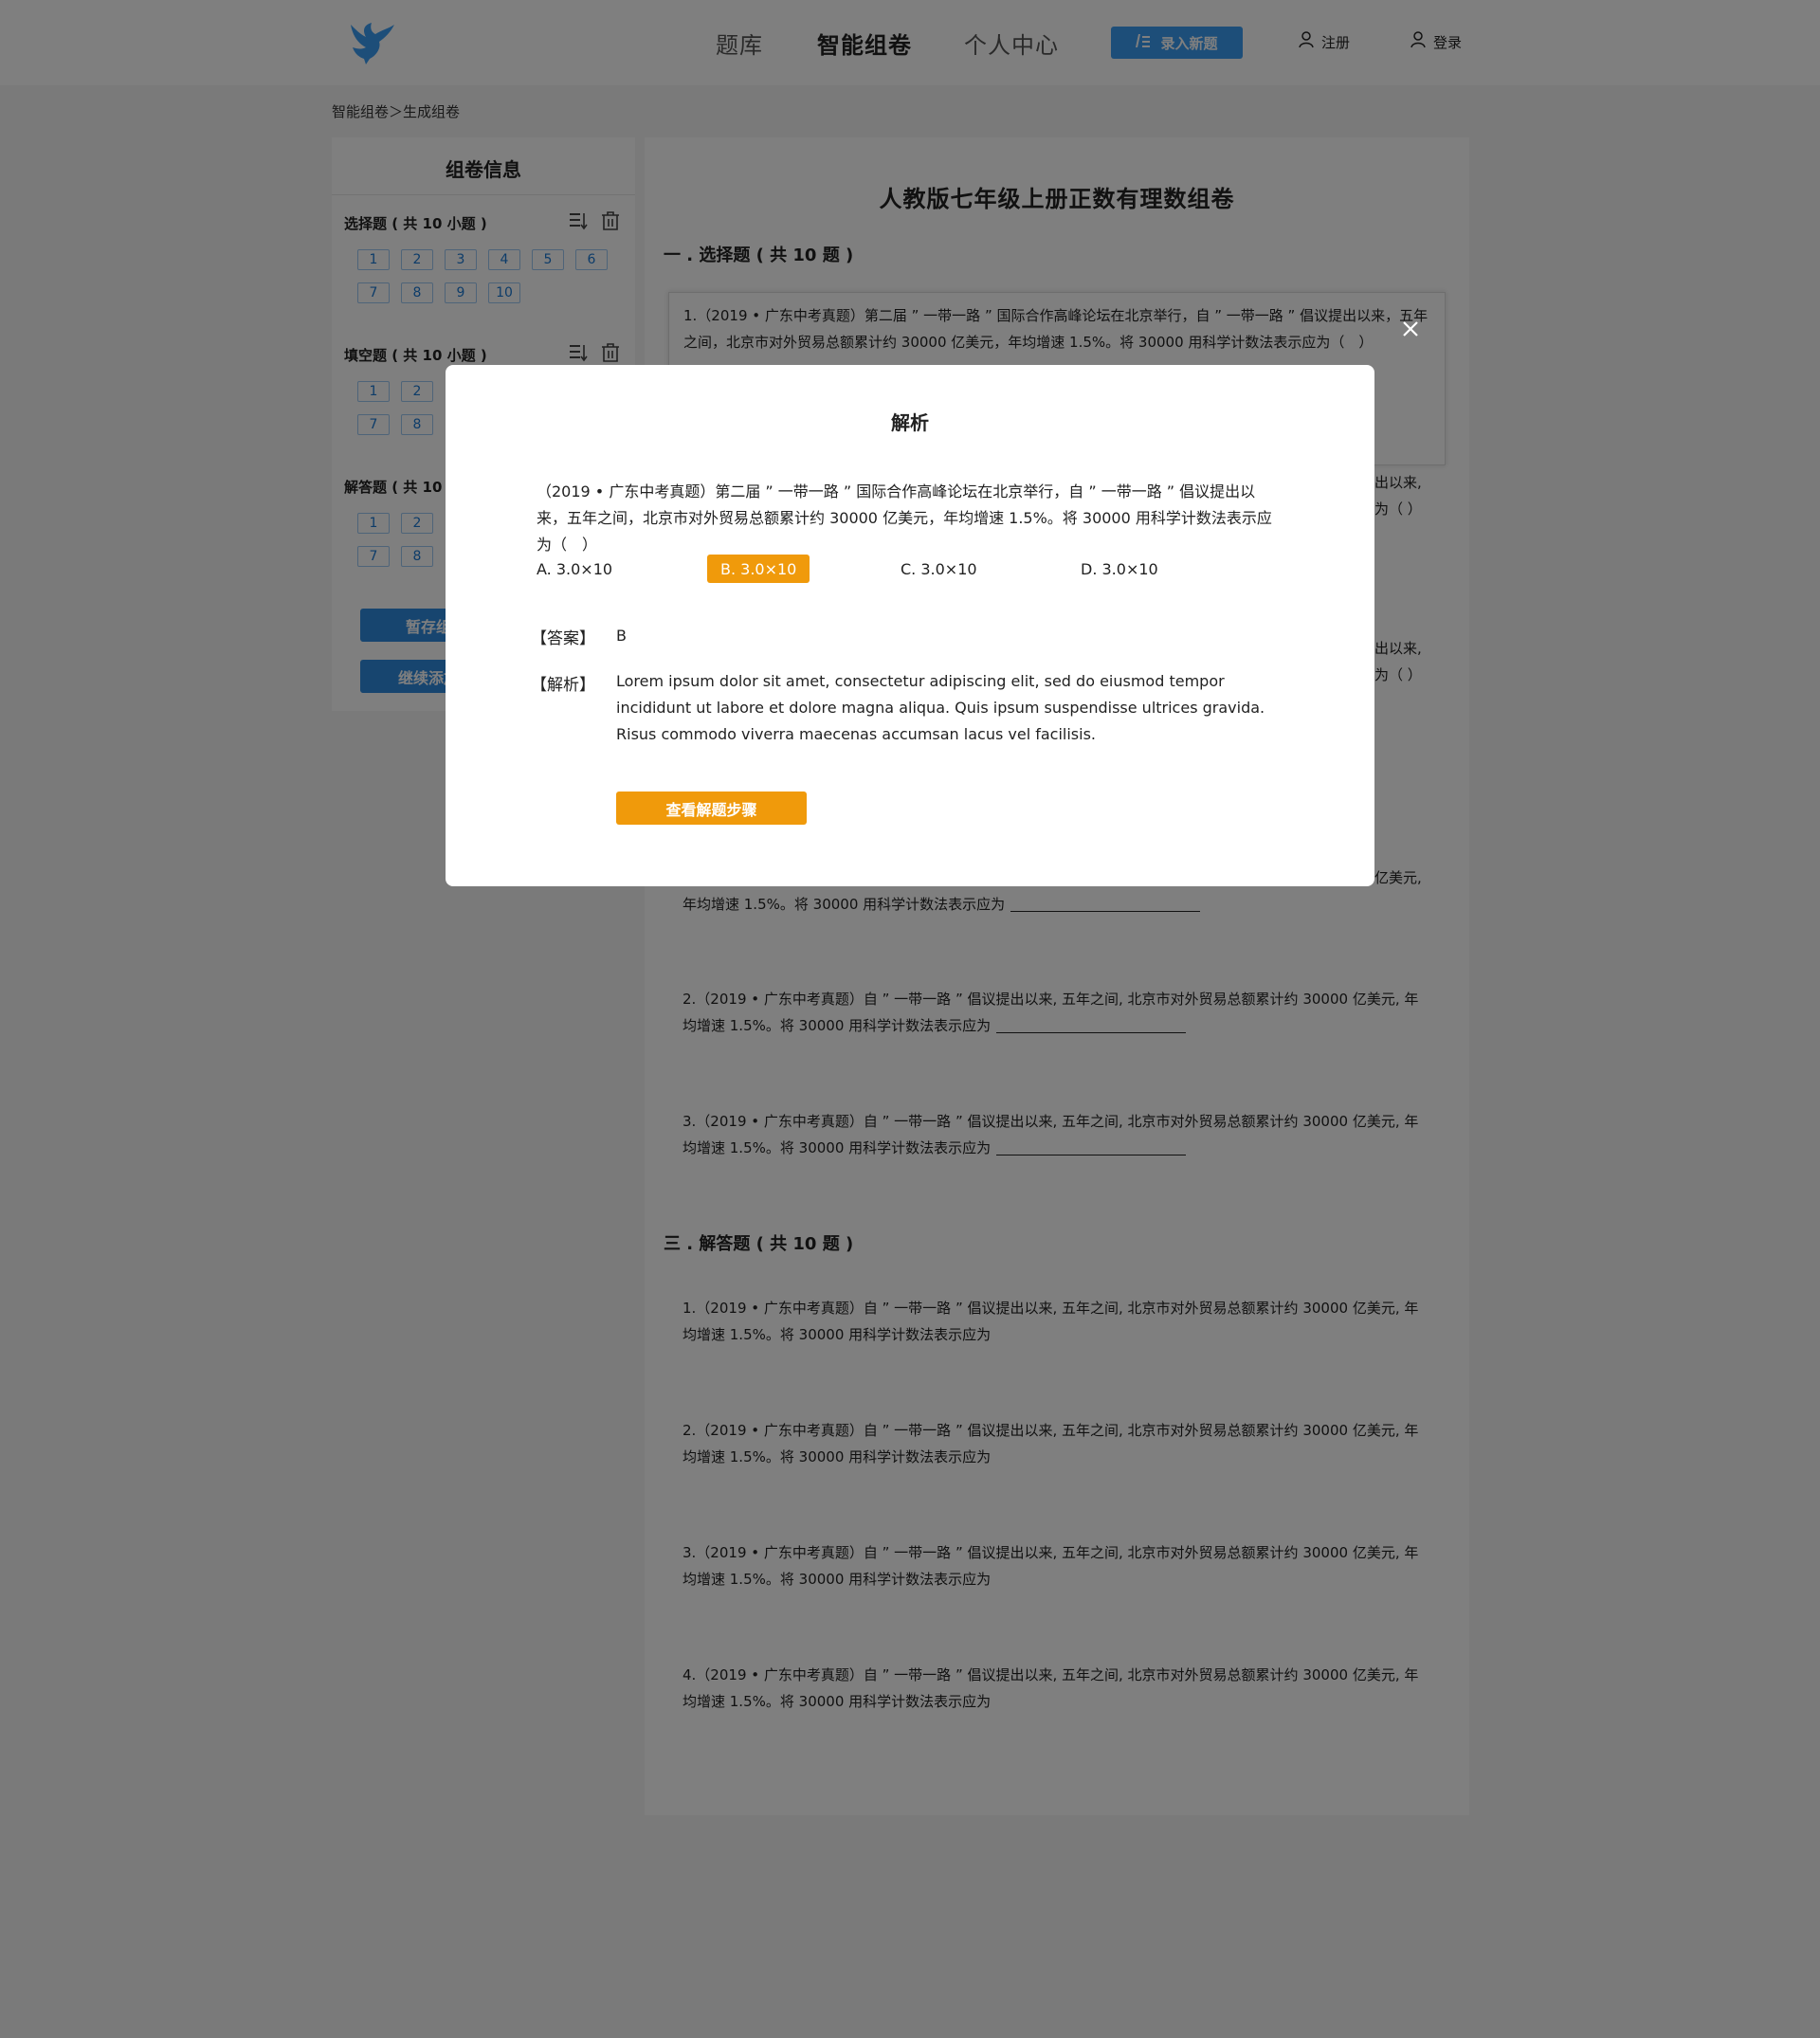  I want to click on view-steps-button: 查看解题步骤, so click(711, 808).